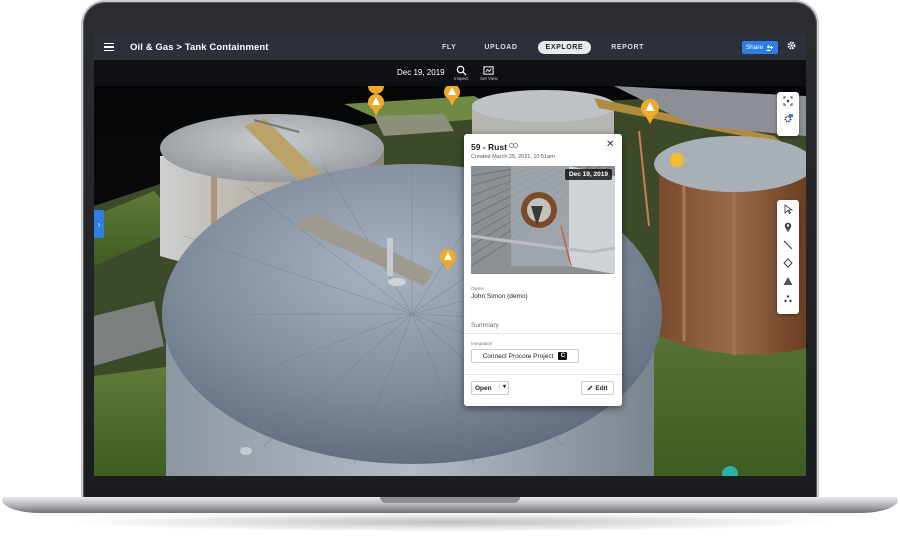  What do you see at coordinates (513, 146) in the screenshot?
I see `link-icon` at bounding box center [513, 146].